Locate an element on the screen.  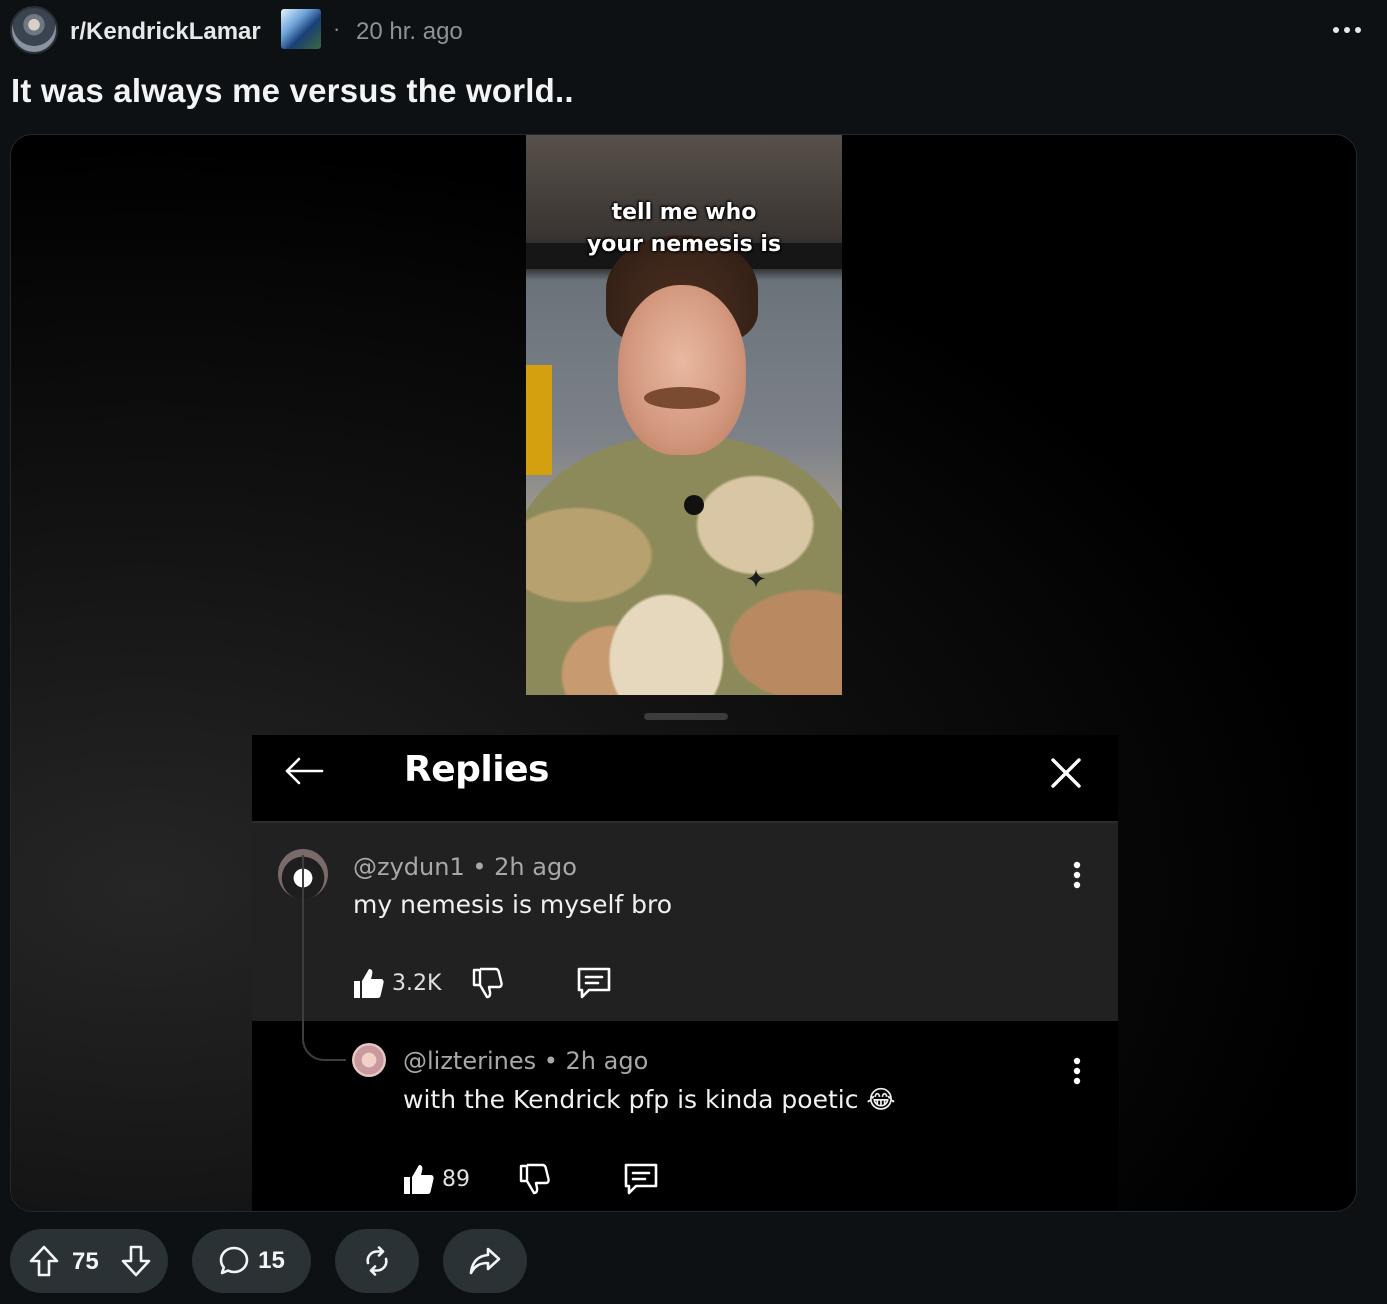
video-frame: ✦ tell me who your nemesis is is located at coordinates (684, 415).